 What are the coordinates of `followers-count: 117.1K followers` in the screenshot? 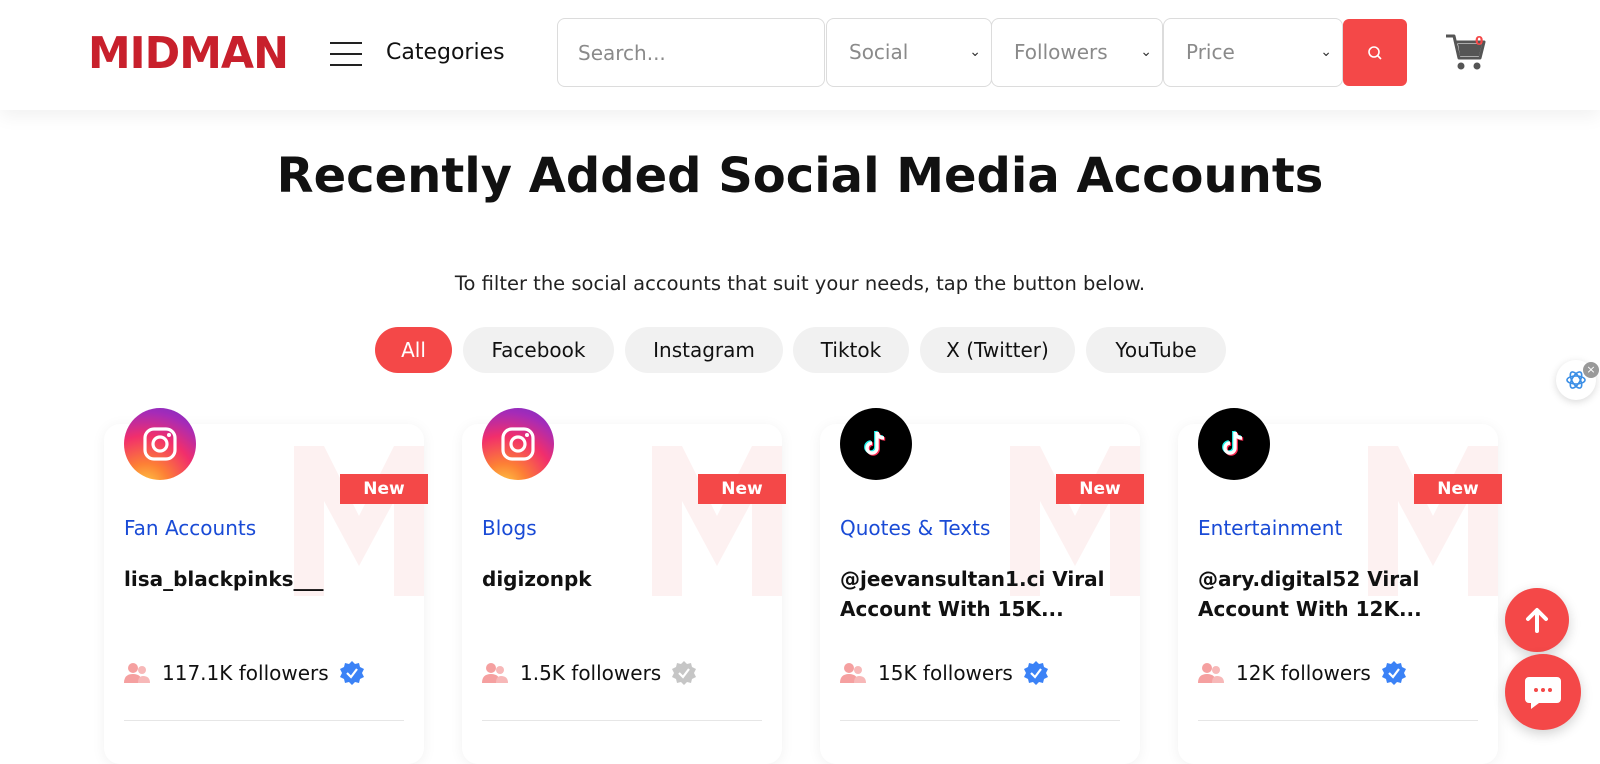 It's located at (245, 673).